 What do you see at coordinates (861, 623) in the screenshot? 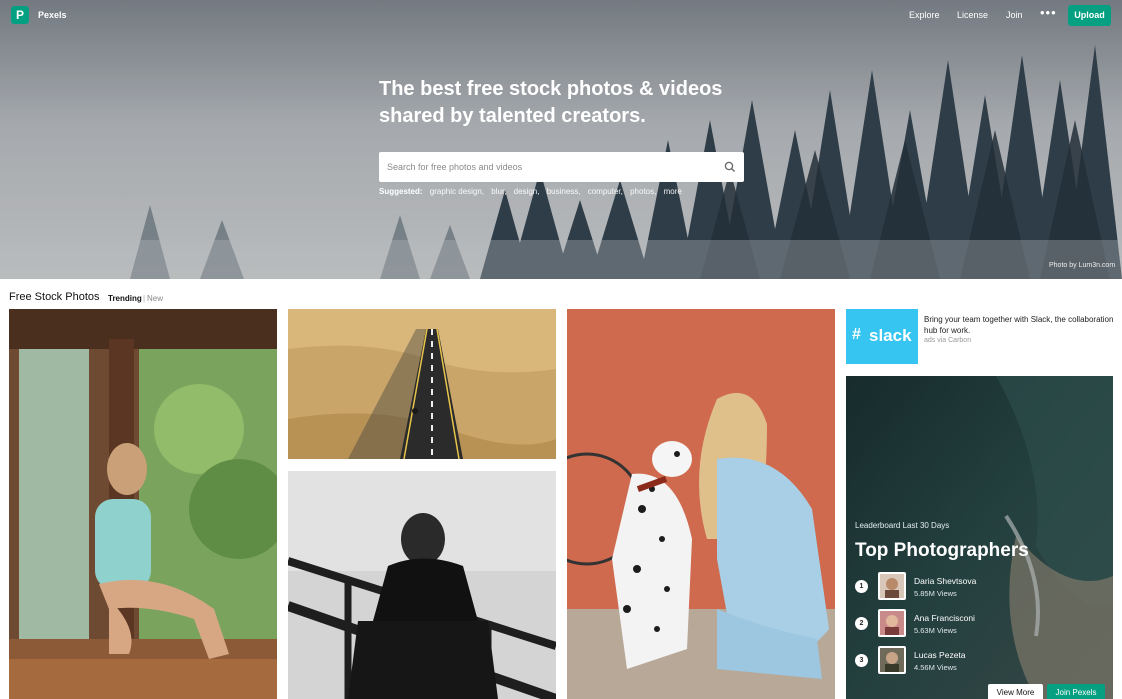
I see `rank-badge: 2` at bounding box center [861, 623].